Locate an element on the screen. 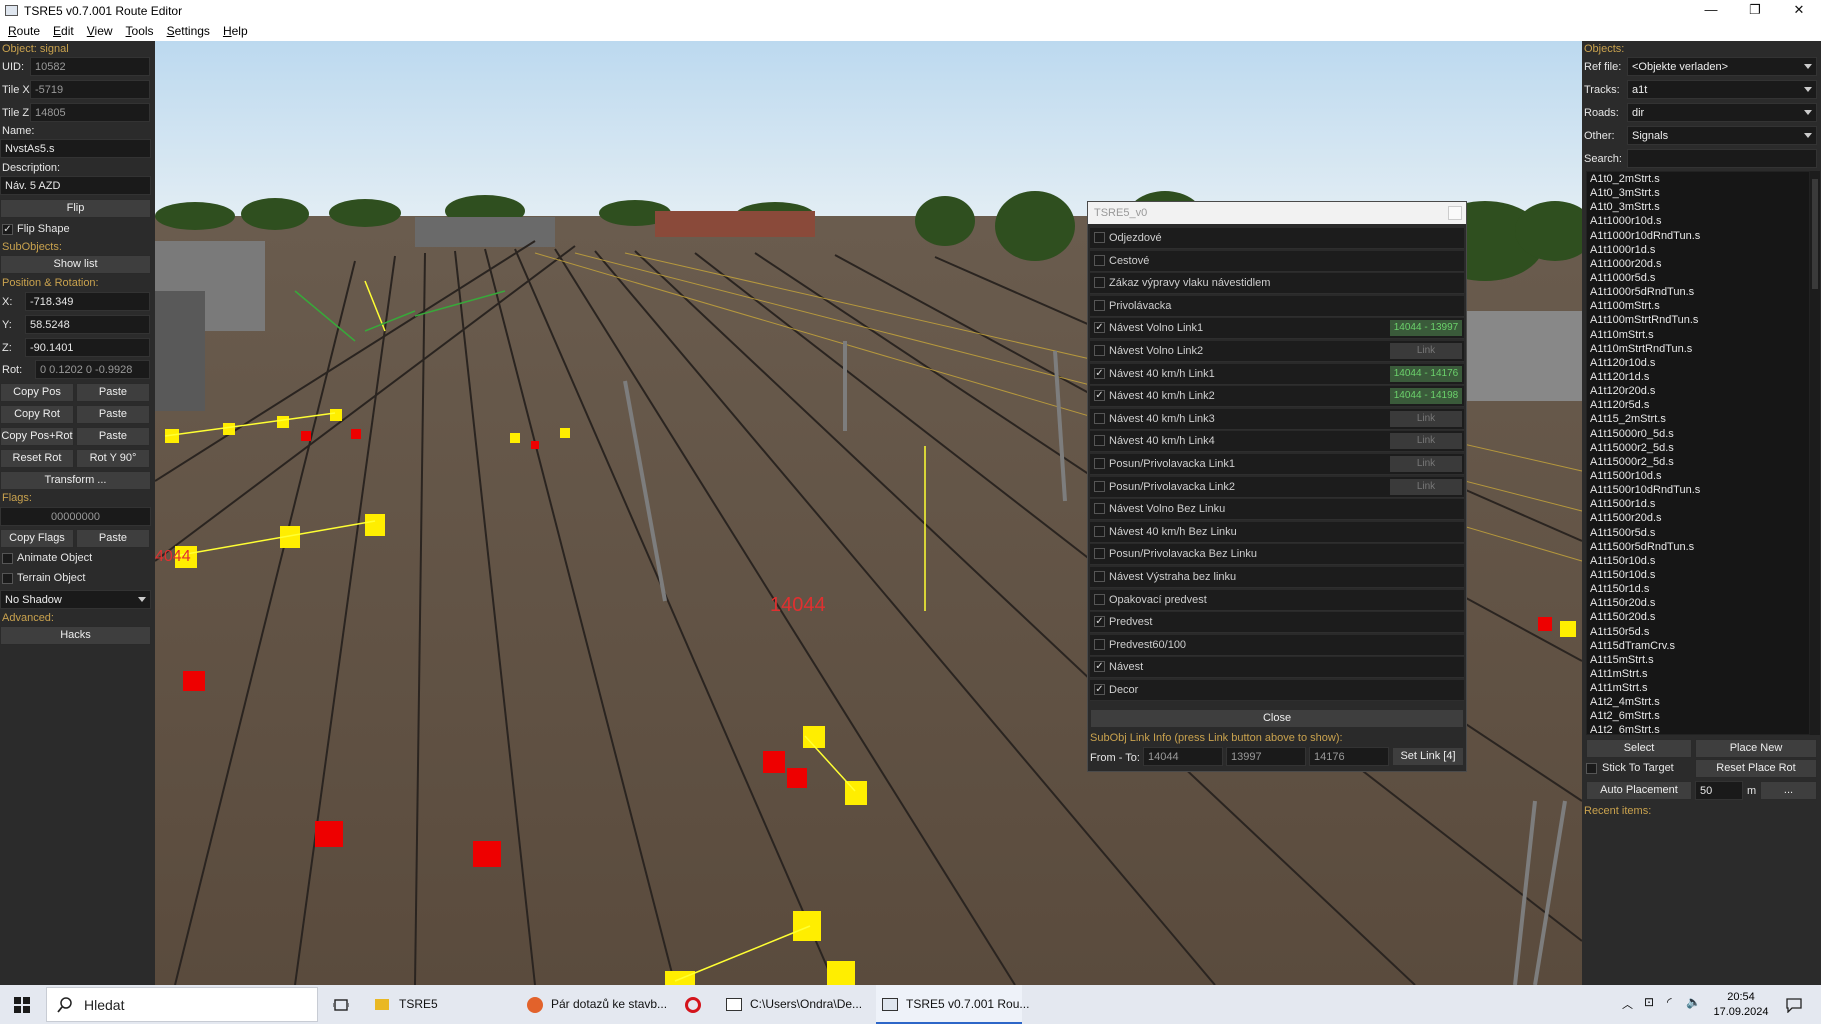  link-button: 14044 - 14176 is located at coordinates (1426, 373).